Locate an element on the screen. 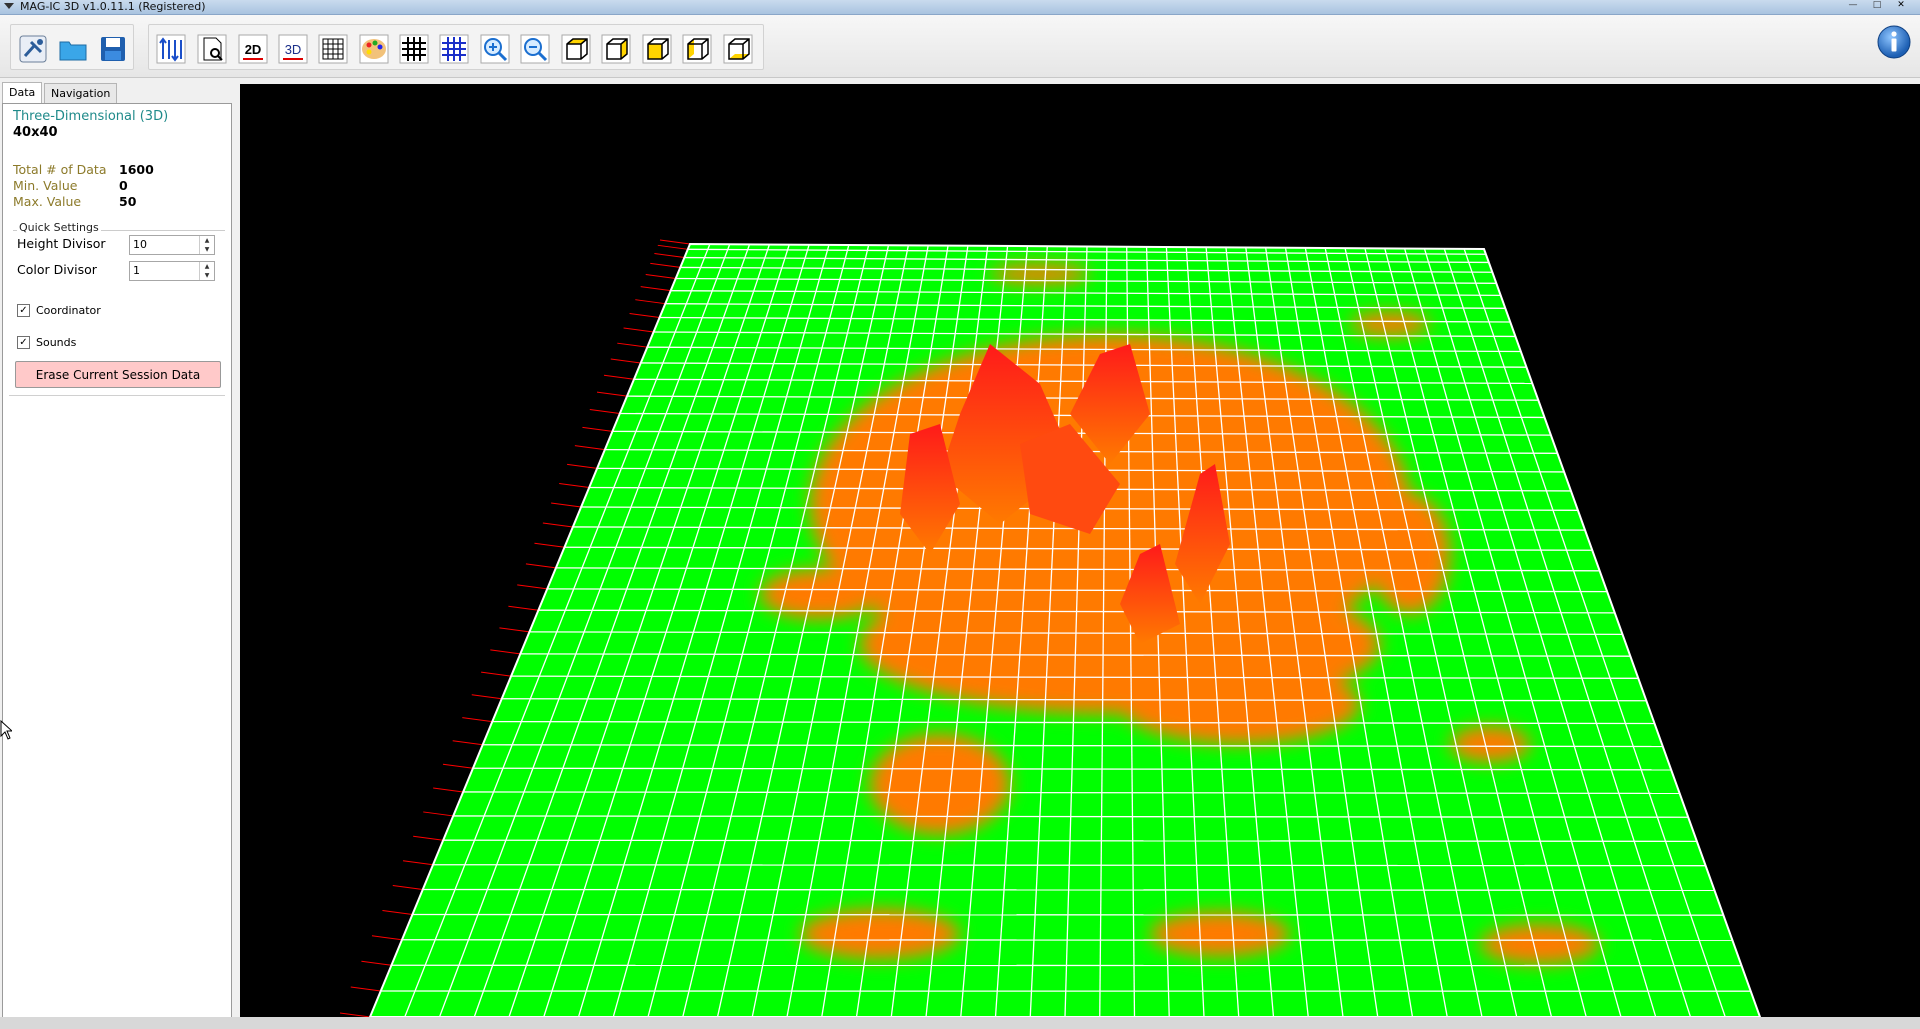 This screenshot has width=1920, height=1029. height-divisor-stepper: ▲▼ is located at coordinates (172, 245).